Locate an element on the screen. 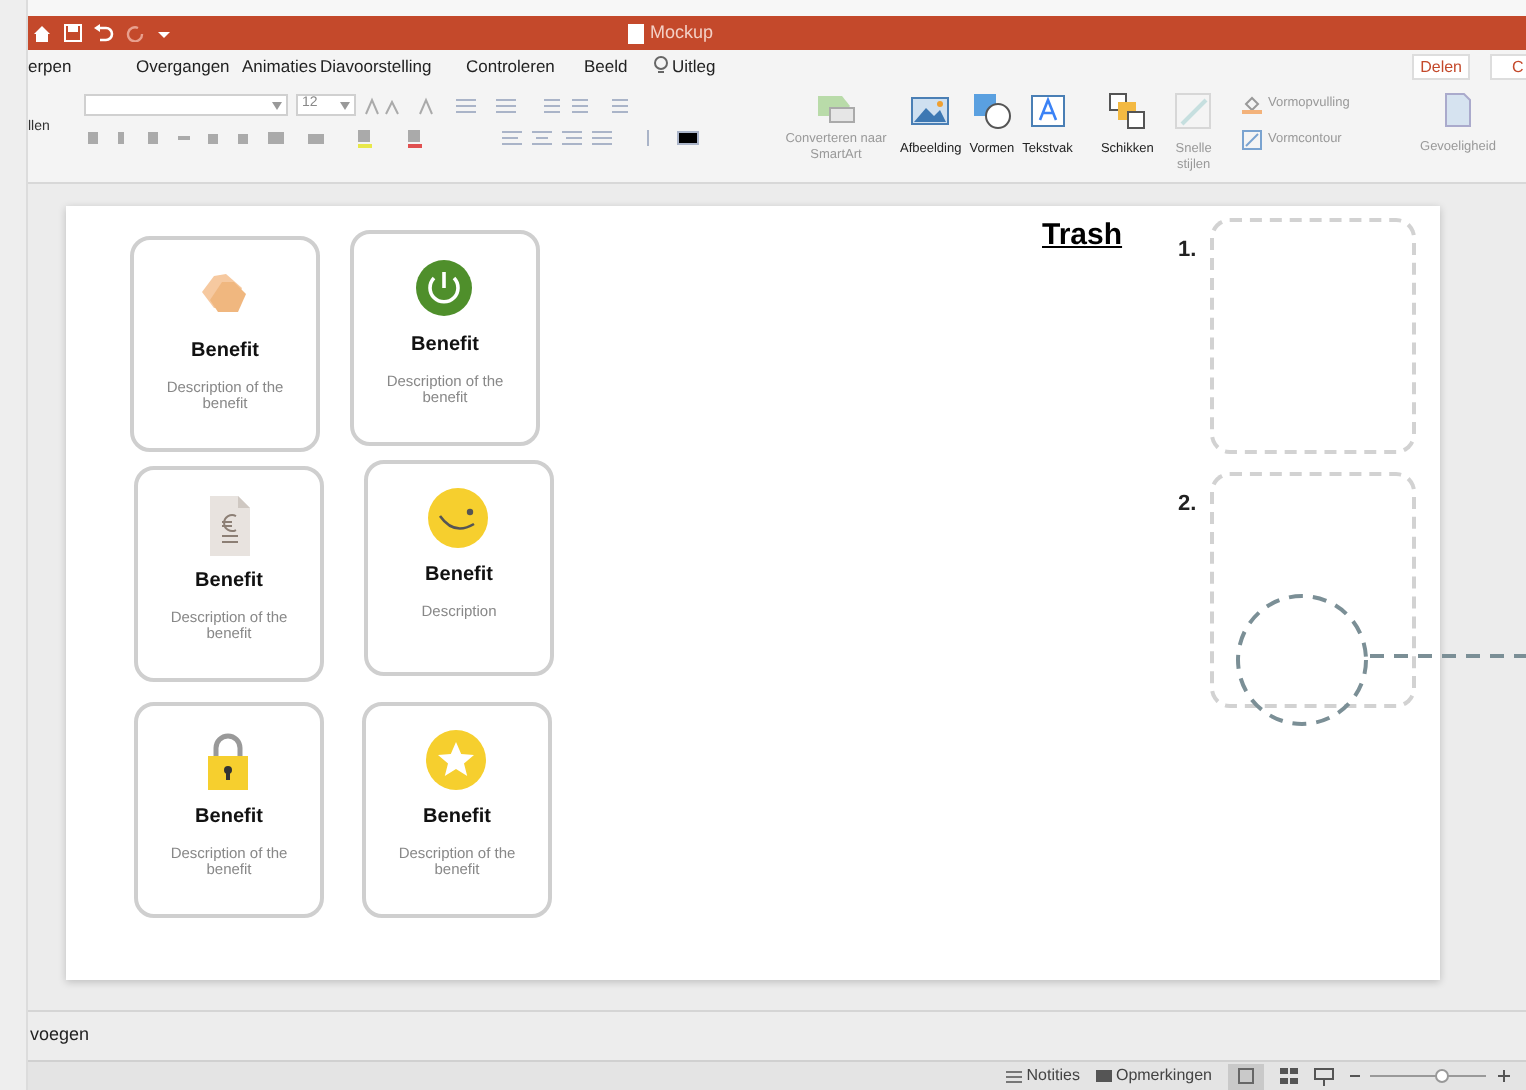  grid-view-icon is located at coordinates (1289, 1076).